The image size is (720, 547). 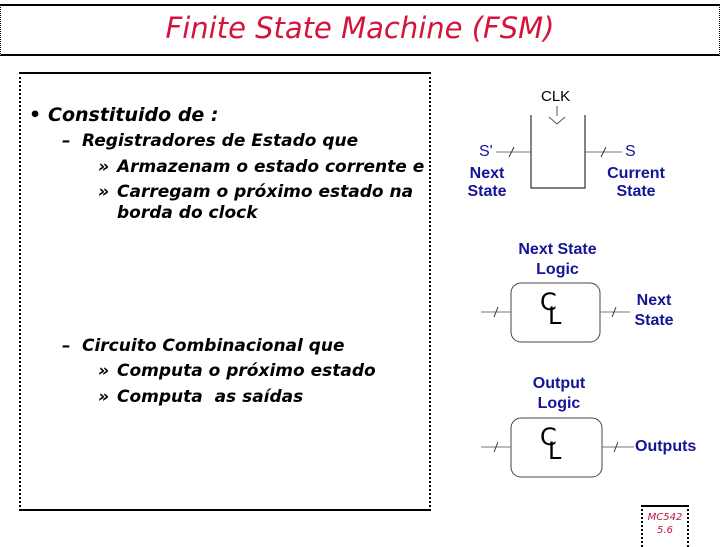 What do you see at coordinates (636, 173) in the screenshot?
I see `current-state-label-line1: Current` at bounding box center [636, 173].